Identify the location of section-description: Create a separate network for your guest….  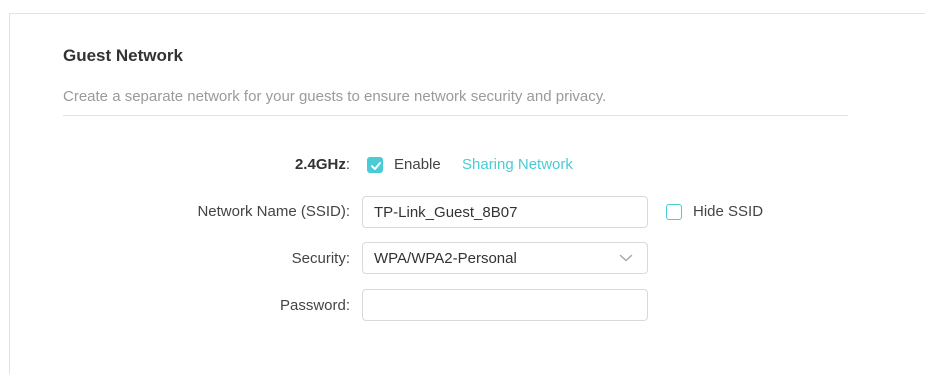
(335, 96).